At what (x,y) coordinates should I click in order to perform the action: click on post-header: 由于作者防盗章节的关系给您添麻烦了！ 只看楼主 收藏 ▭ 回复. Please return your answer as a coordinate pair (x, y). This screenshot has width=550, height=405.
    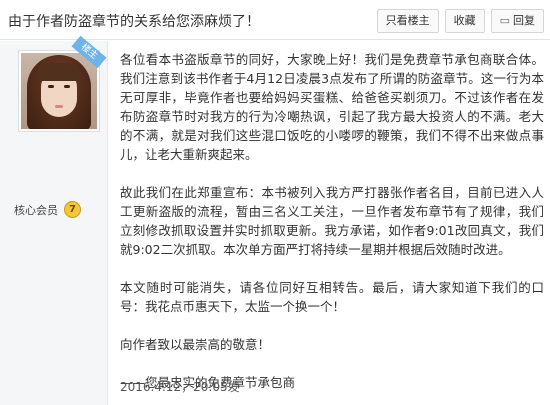
    Looking at the image, I should click on (275, 20).